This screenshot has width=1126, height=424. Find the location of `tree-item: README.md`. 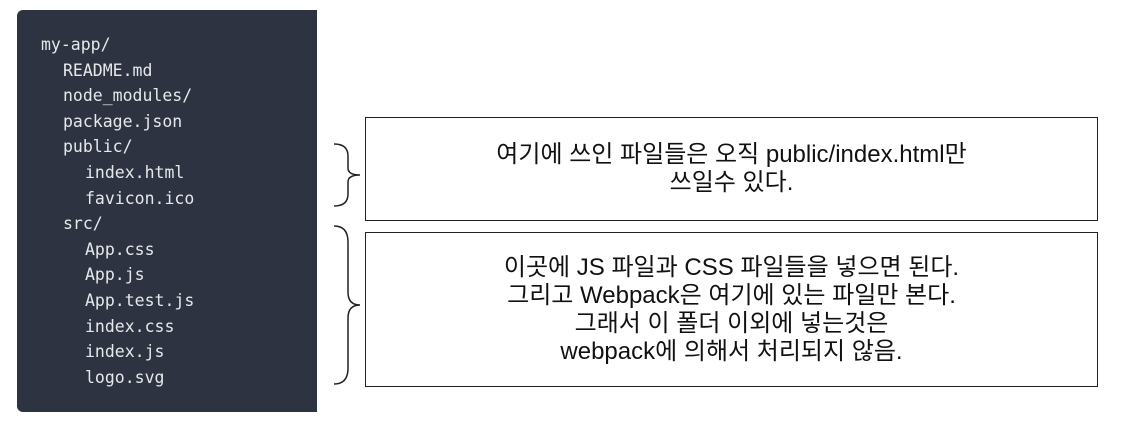

tree-item: README.md is located at coordinates (108, 70).